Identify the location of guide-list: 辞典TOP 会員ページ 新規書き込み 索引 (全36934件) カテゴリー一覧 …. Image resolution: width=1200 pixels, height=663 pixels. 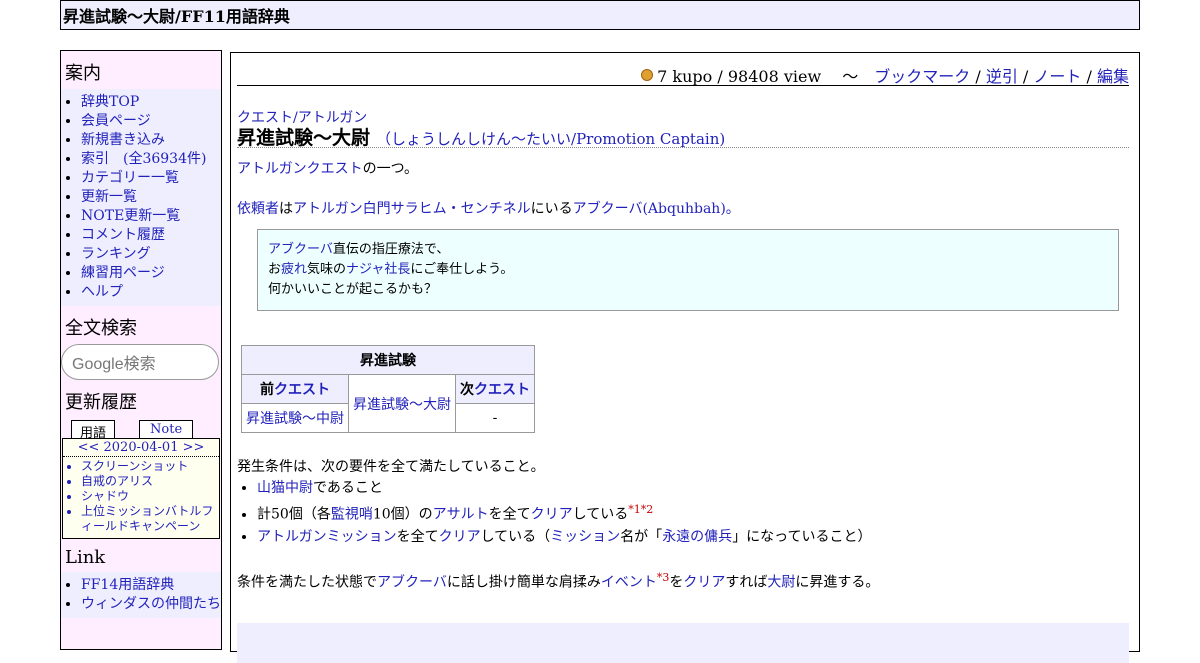
(141, 197).